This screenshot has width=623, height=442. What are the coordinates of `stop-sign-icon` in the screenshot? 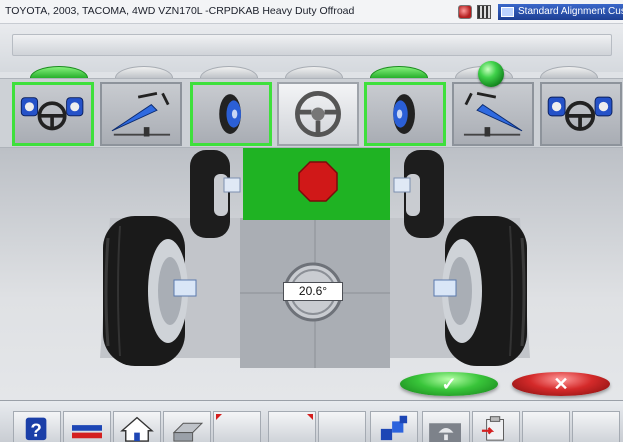 It's located at (318, 181).